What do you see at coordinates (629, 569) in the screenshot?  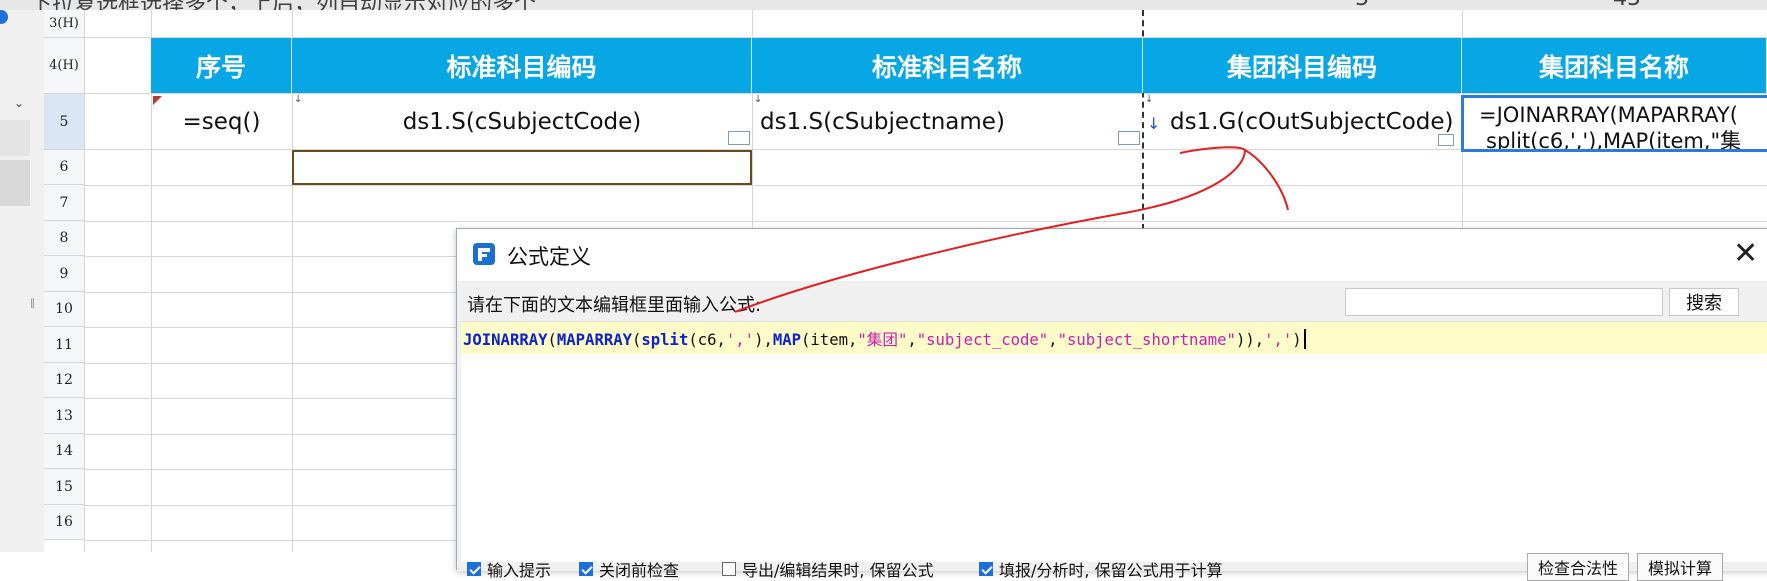 I see `option-check-before-close: 关闭前检查` at bounding box center [629, 569].